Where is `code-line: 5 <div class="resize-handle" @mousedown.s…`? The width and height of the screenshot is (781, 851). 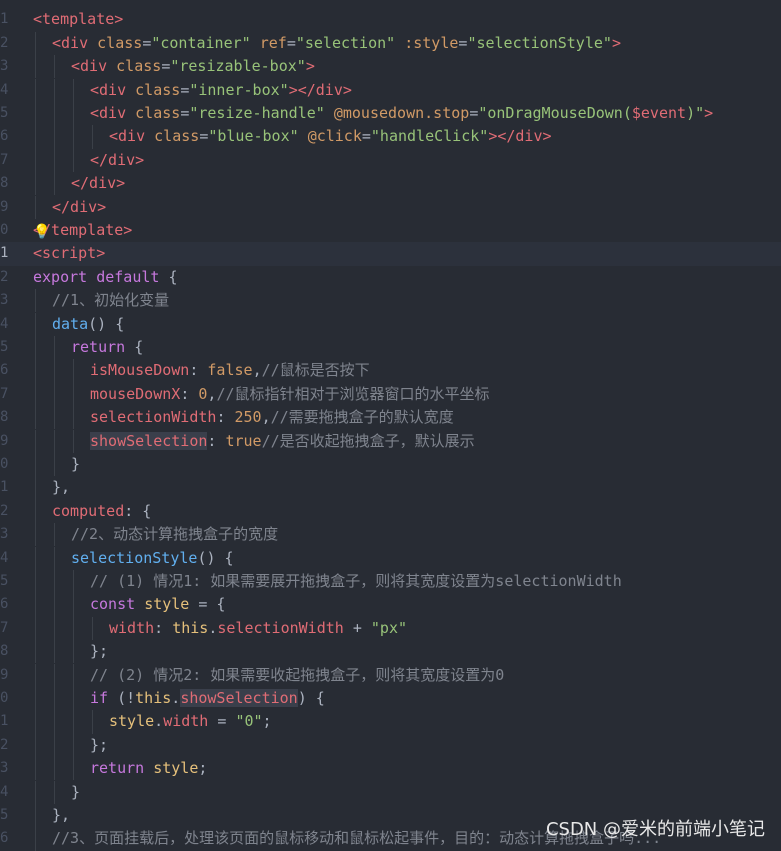 code-line: 5 <div class="resize-handle" @mousedown.s… is located at coordinates (390, 113).